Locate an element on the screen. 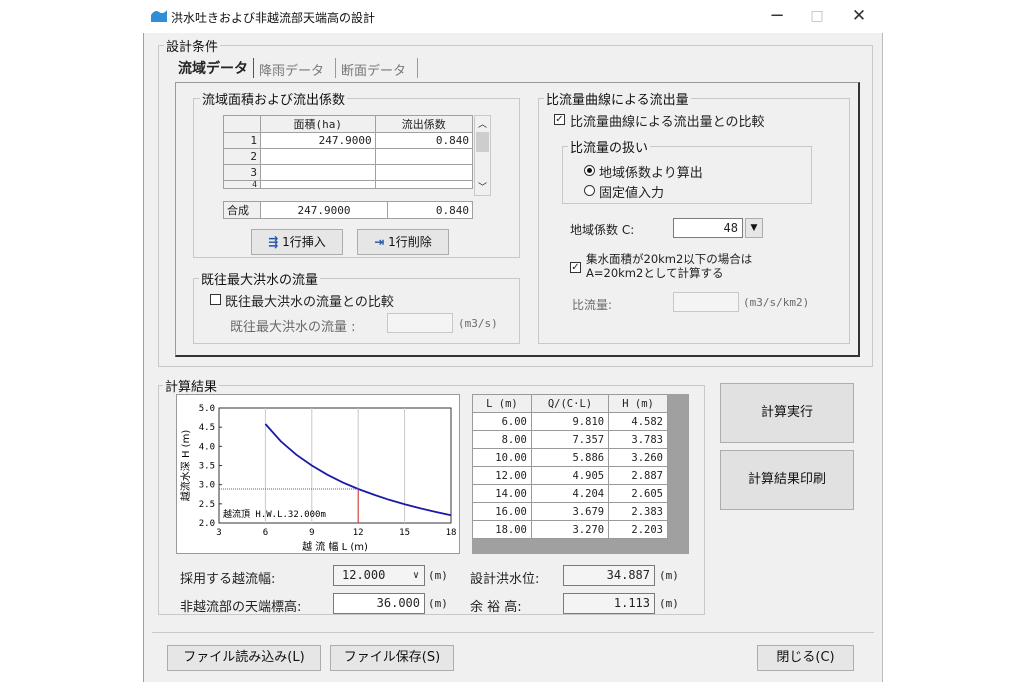  specific-flow-checkbox: ✓ is located at coordinates (559, 119).